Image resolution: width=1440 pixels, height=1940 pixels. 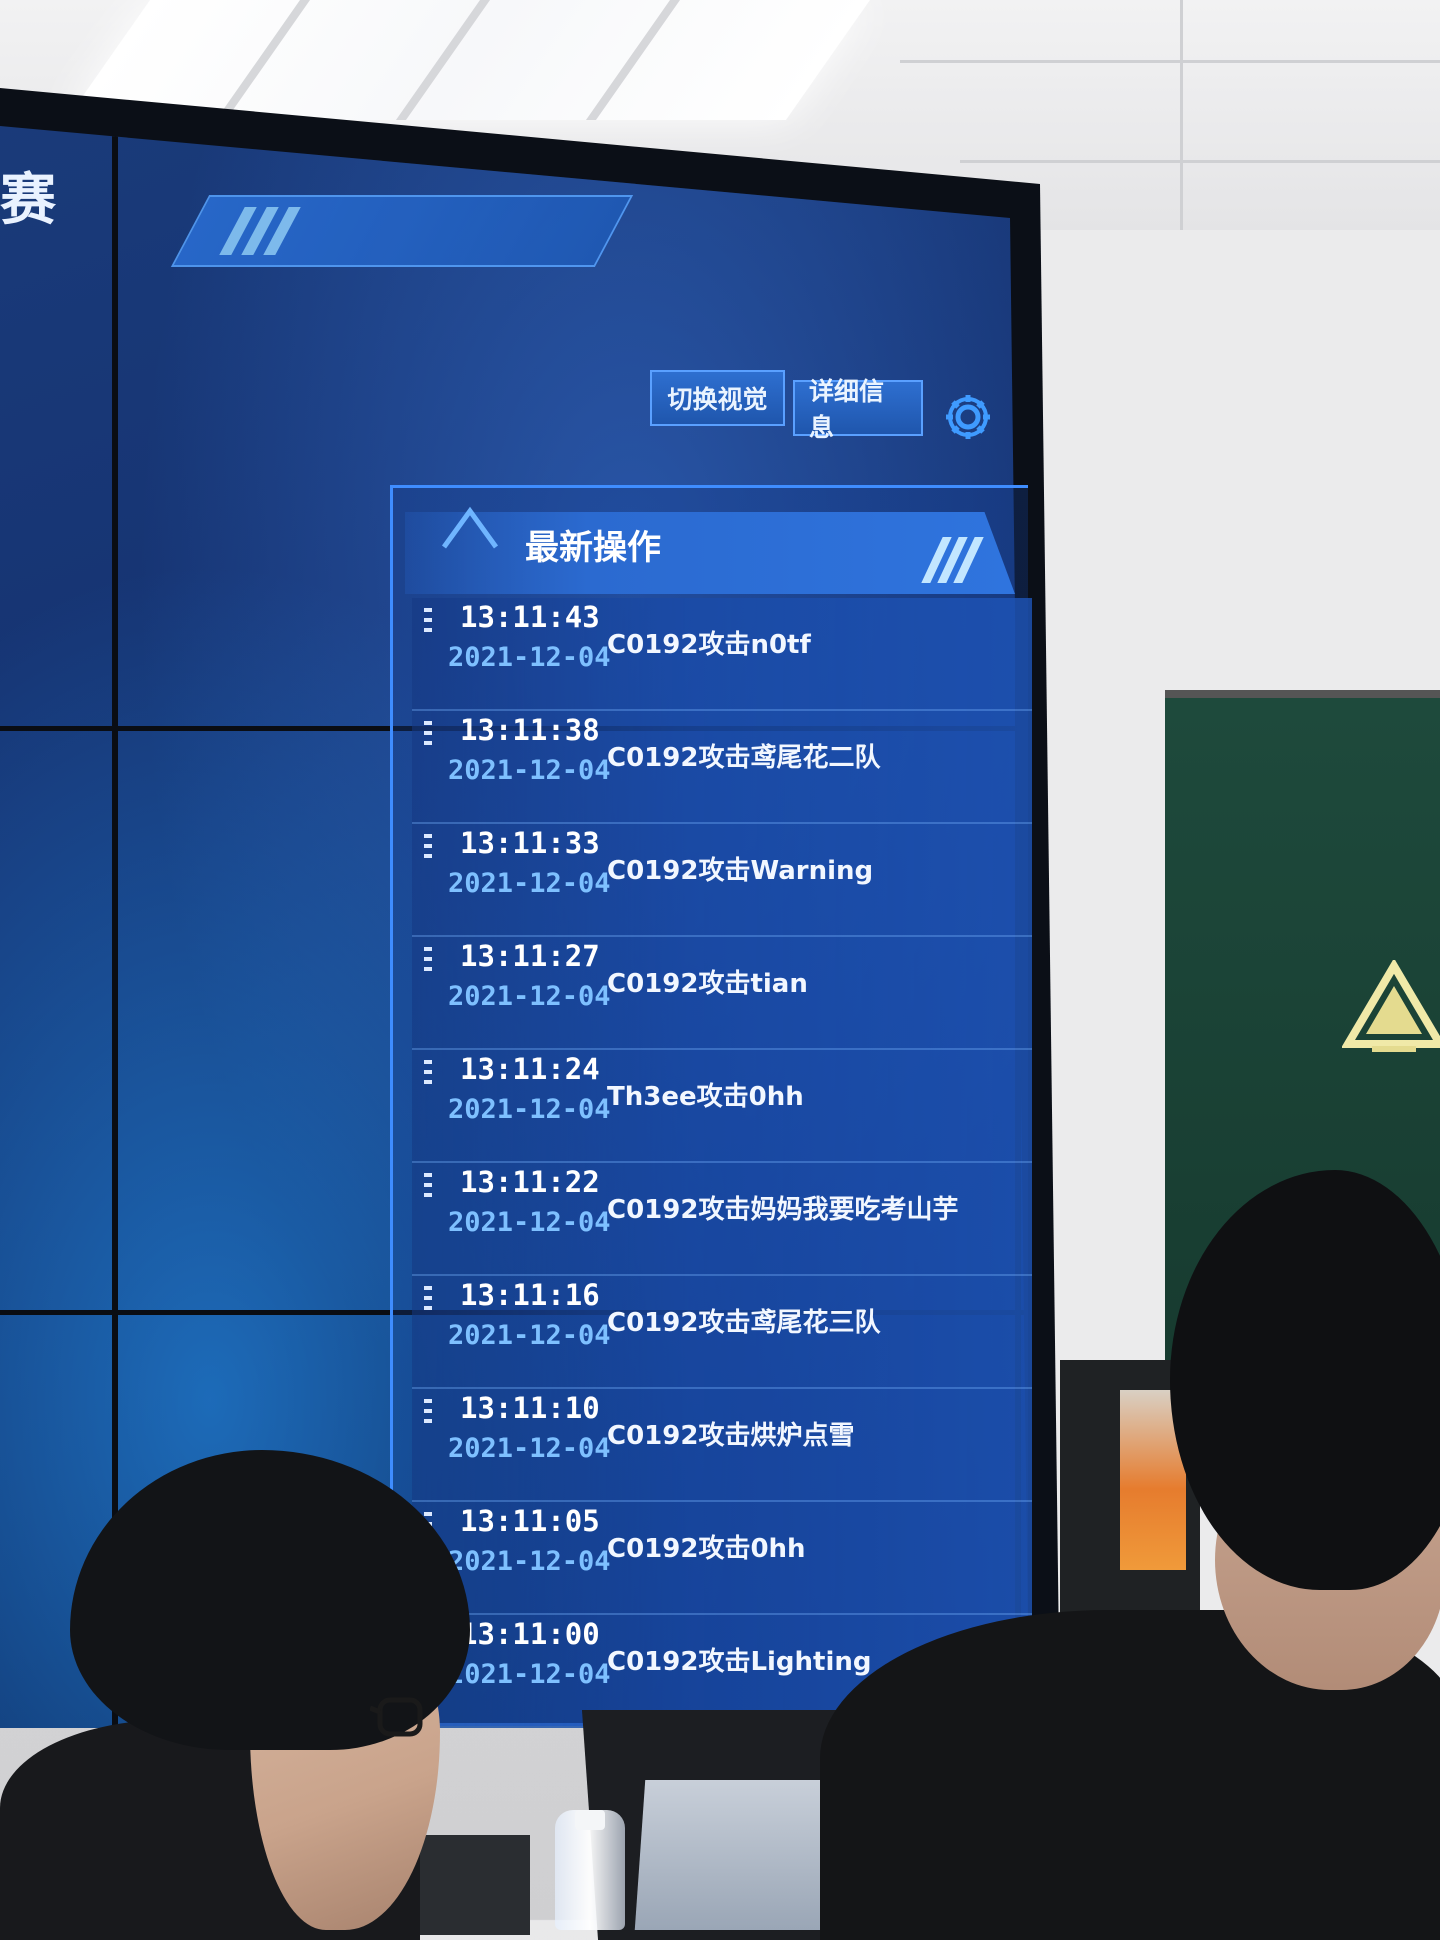 I want to click on operation-row: 13:11:05 2021-12-04 C0192攻击0hh, so click(x=722, y=1558).